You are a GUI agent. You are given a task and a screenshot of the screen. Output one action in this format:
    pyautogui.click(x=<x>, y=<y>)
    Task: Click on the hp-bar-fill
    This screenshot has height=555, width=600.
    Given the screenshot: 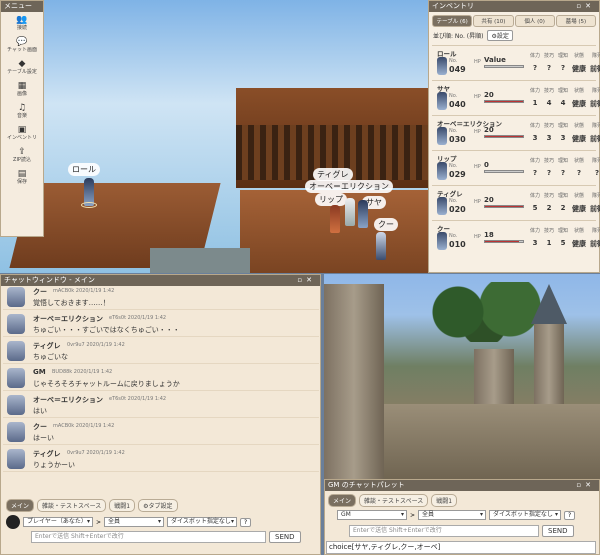 What is the action you would take?
    pyautogui.click(x=504, y=206)
    